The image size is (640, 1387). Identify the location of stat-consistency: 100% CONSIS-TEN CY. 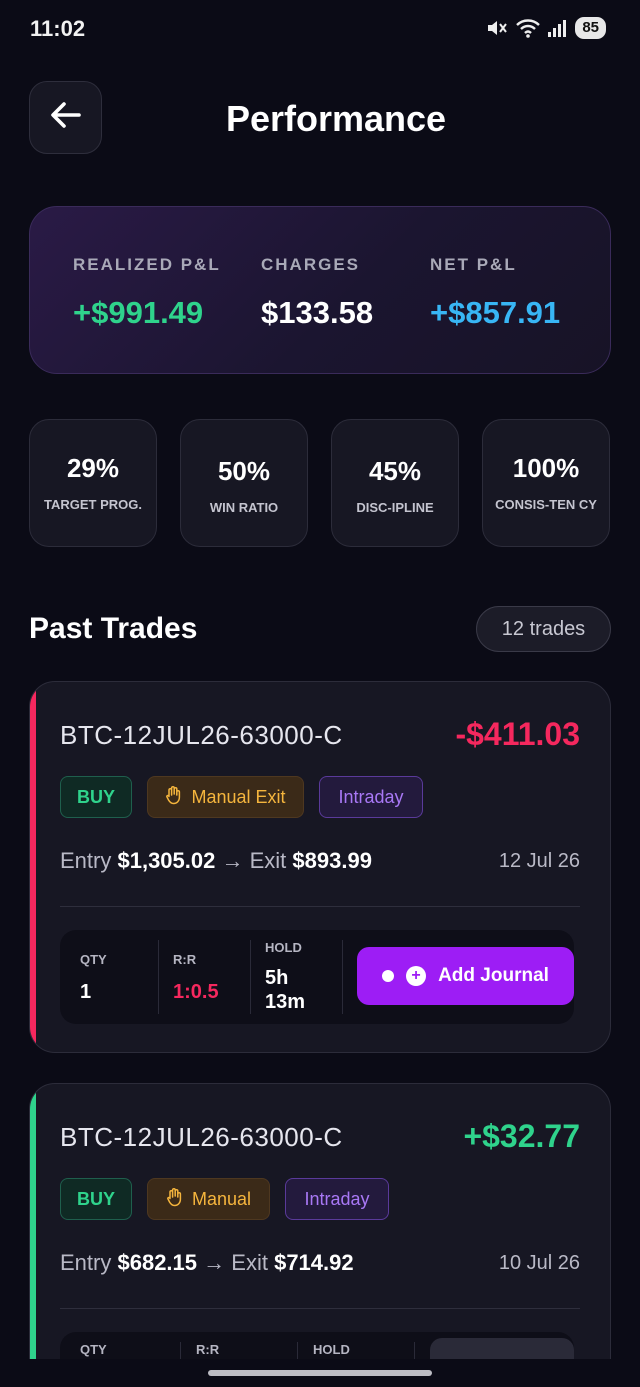
(546, 483).